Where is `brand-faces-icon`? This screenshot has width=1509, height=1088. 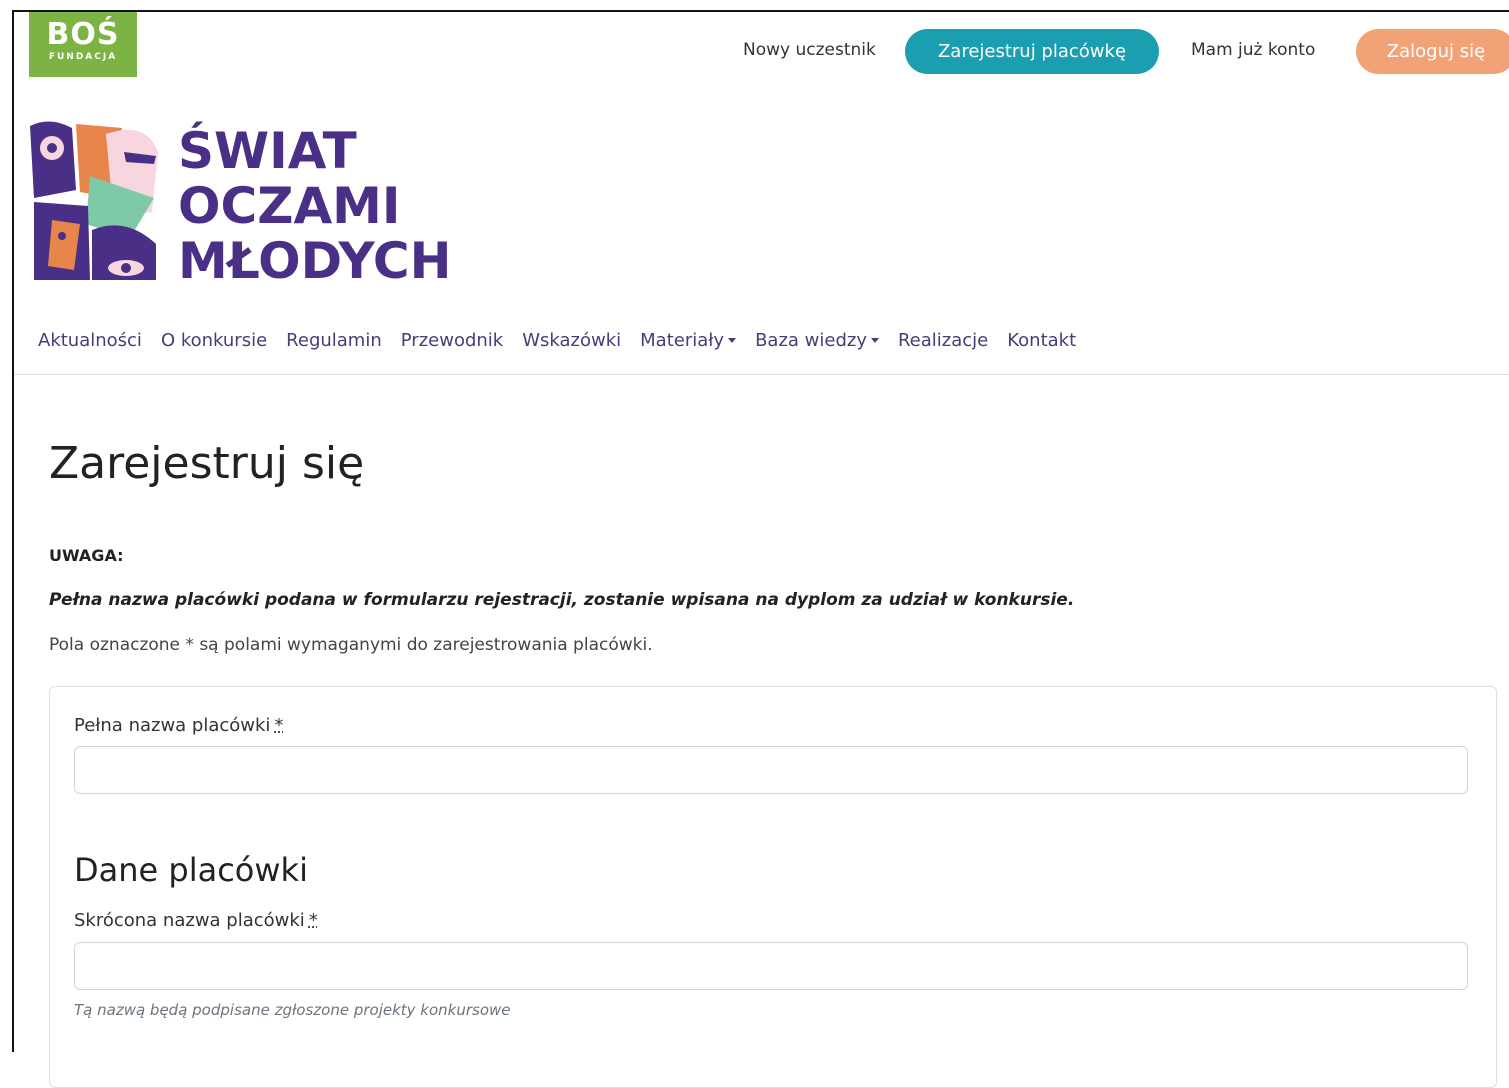 brand-faces-icon is located at coordinates (95, 202).